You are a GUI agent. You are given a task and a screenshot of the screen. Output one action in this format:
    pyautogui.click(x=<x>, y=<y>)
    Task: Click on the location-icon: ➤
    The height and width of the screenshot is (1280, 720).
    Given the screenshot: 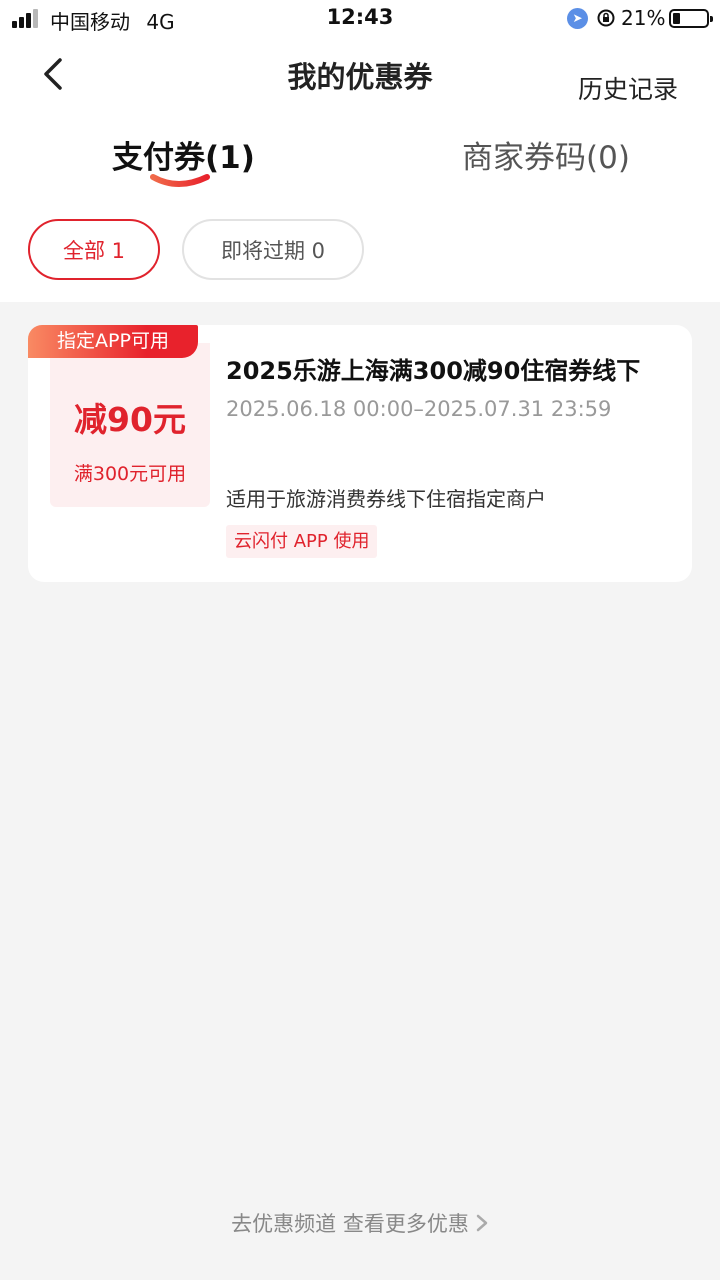 What is the action you would take?
    pyautogui.click(x=577, y=18)
    